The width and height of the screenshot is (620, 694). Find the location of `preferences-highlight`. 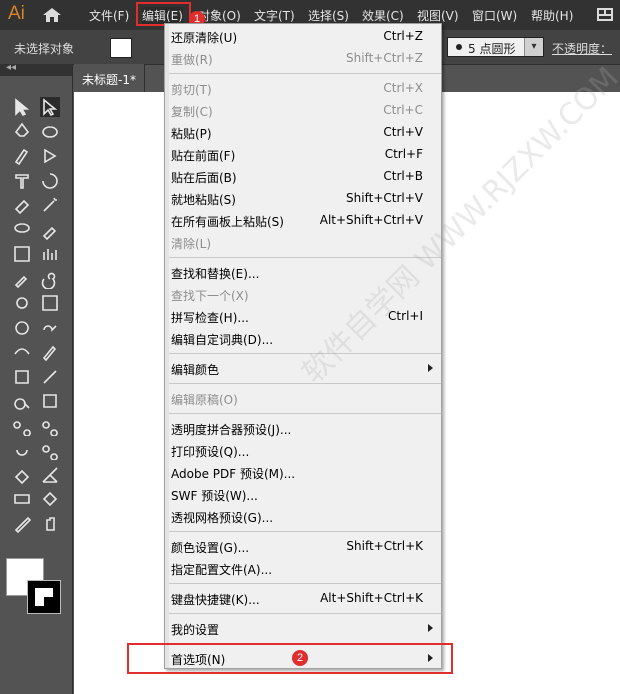

preferences-highlight is located at coordinates (290, 658).